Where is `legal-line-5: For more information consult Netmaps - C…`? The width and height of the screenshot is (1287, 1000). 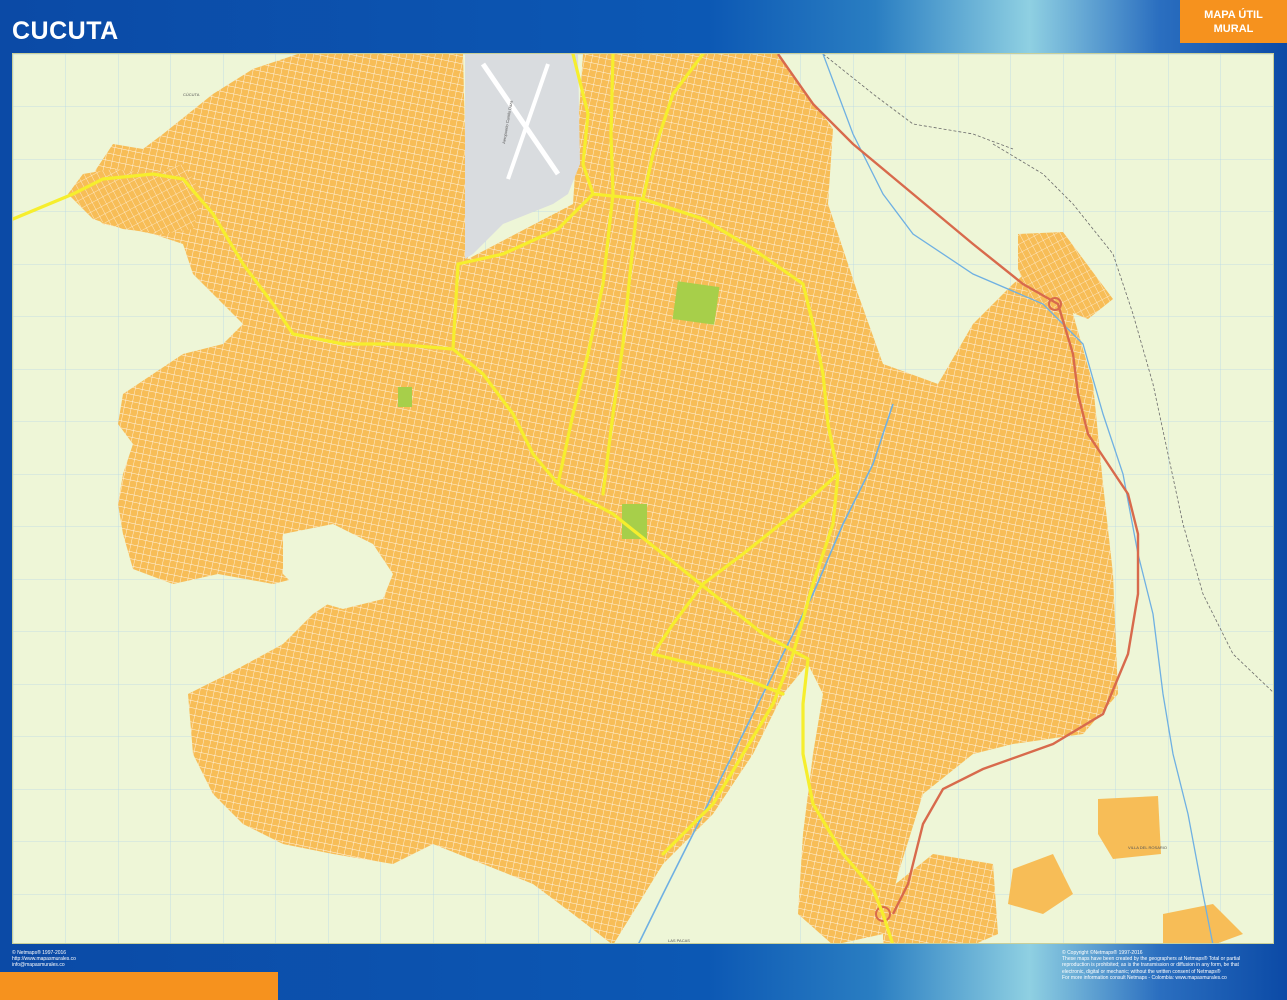
legal-line-5: For more information consult Netmaps - C… is located at coordinates (1169, 978).